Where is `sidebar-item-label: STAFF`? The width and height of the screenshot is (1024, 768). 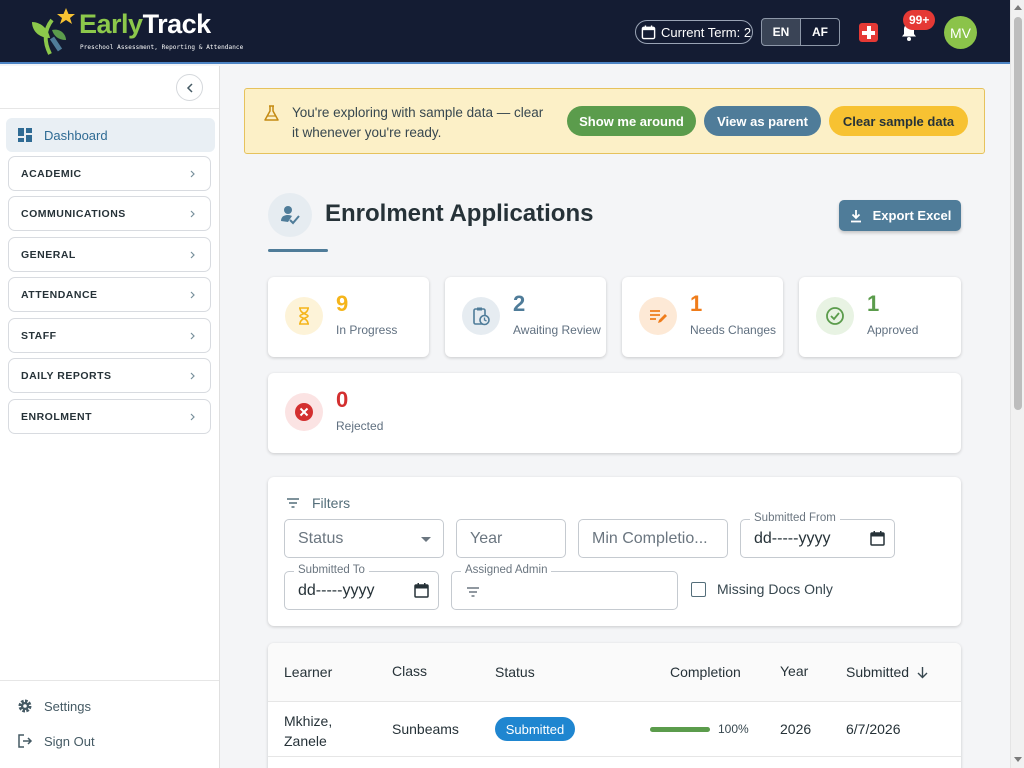
sidebar-item-label: STAFF is located at coordinates (39, 335).